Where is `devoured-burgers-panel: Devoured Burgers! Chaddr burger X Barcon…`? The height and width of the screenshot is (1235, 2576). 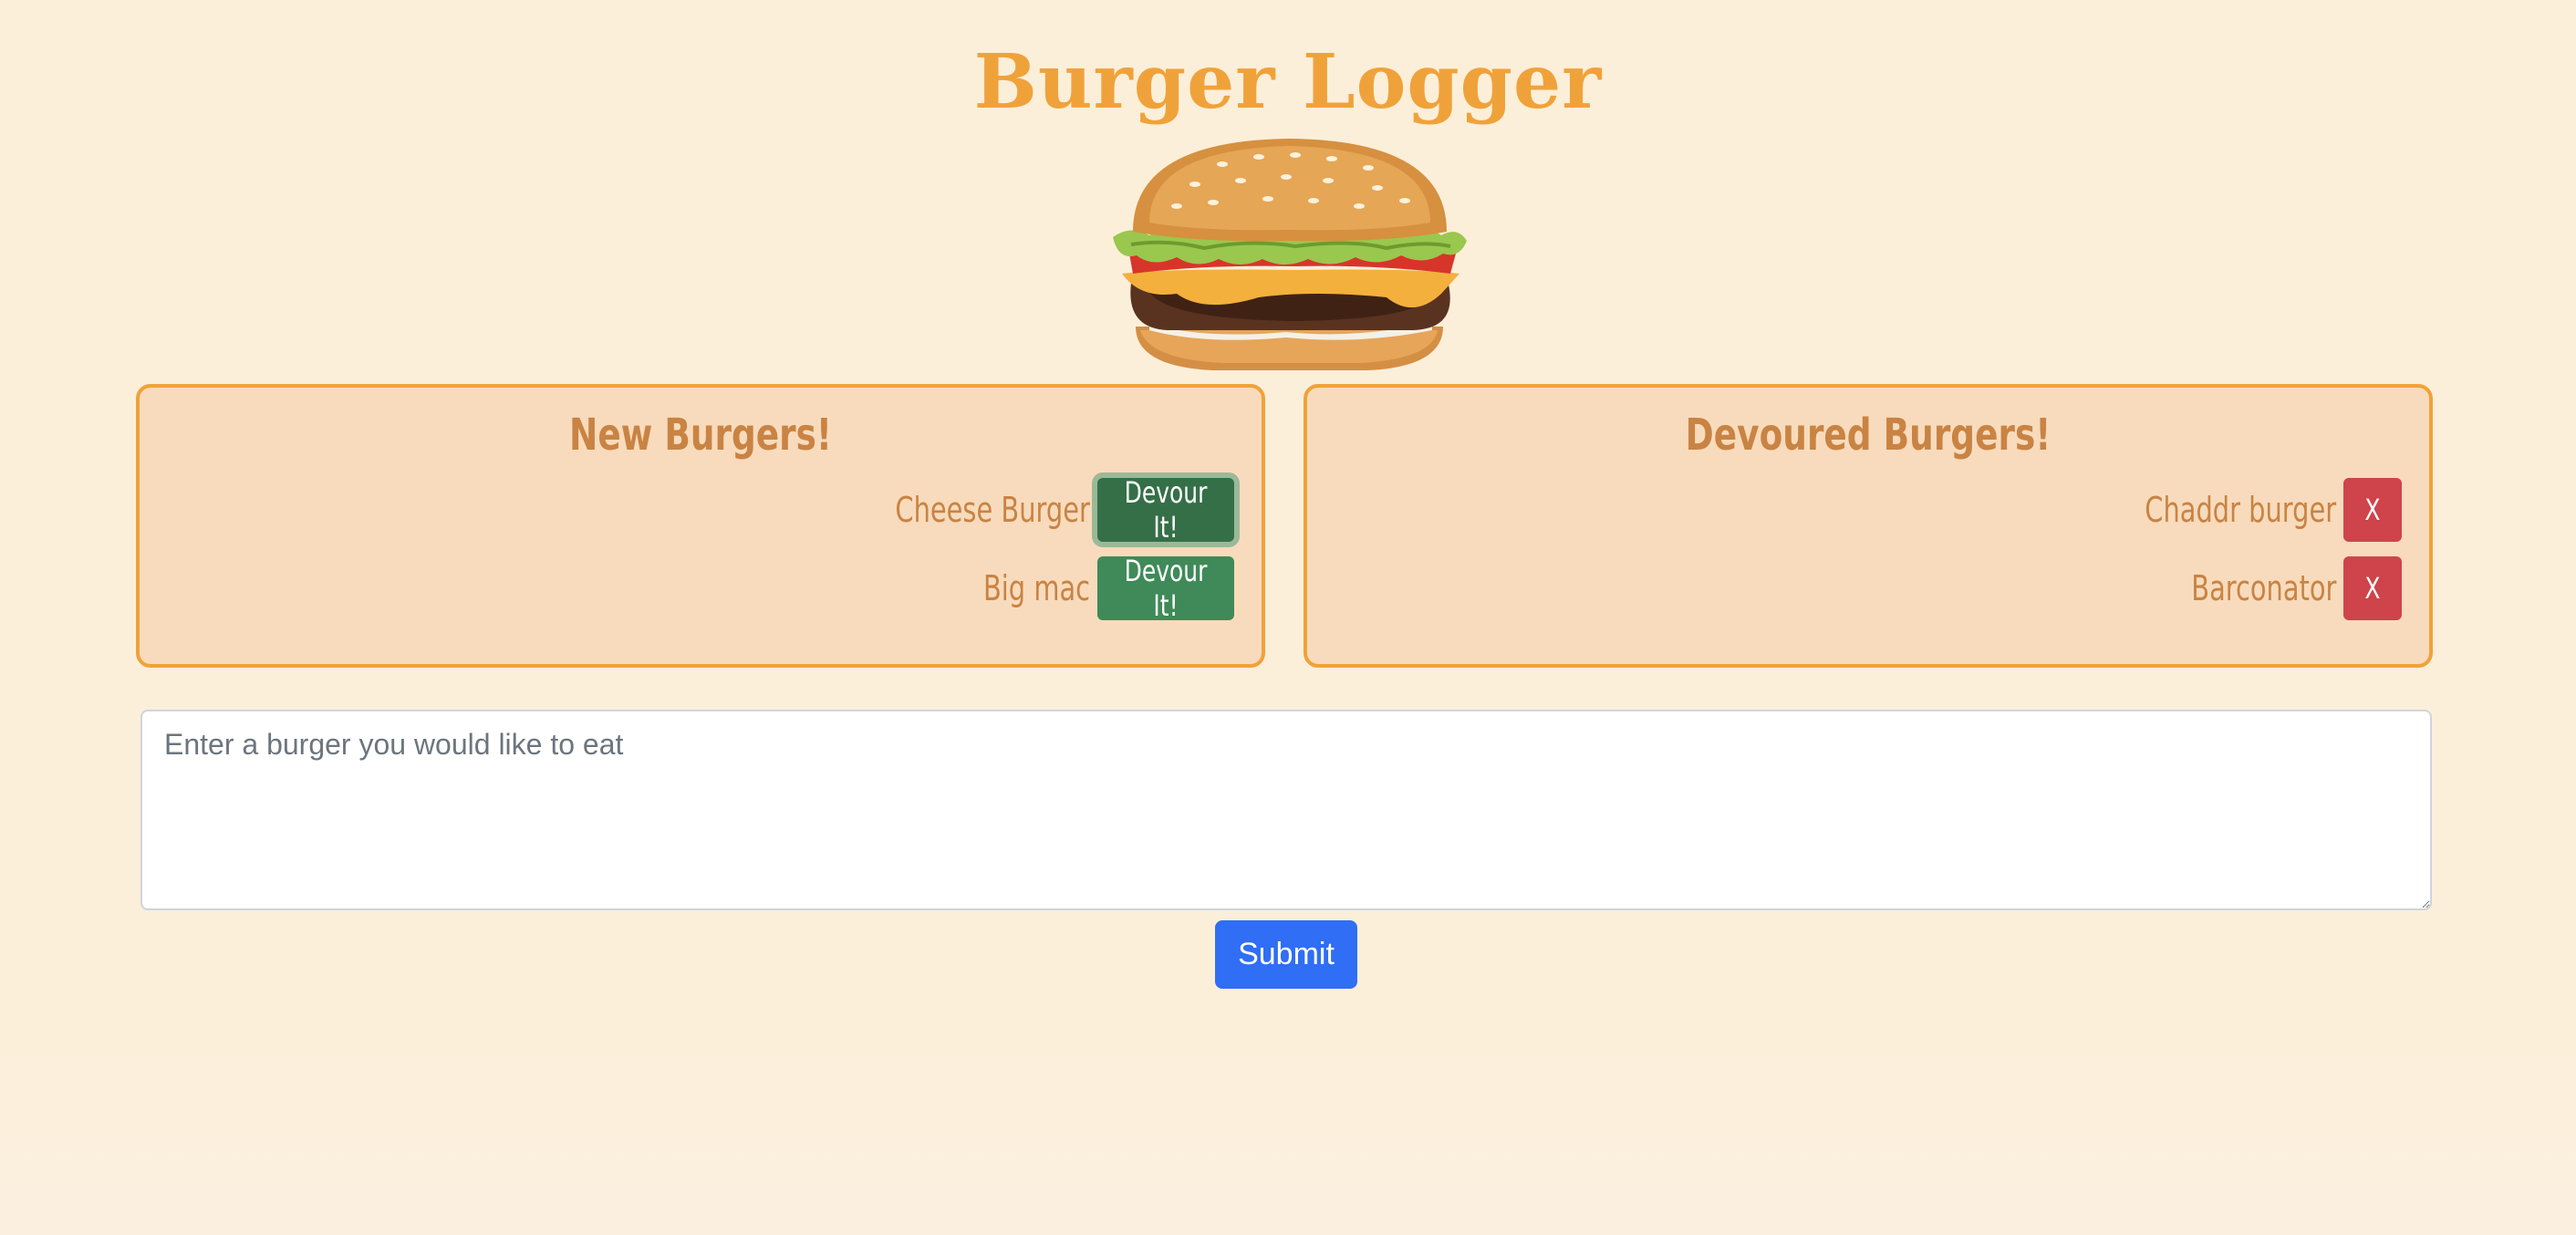
devoured-burgers-panel: Devoured Burgers! Chaddr burger X Barcon… is located at coordinates (1868, 526).